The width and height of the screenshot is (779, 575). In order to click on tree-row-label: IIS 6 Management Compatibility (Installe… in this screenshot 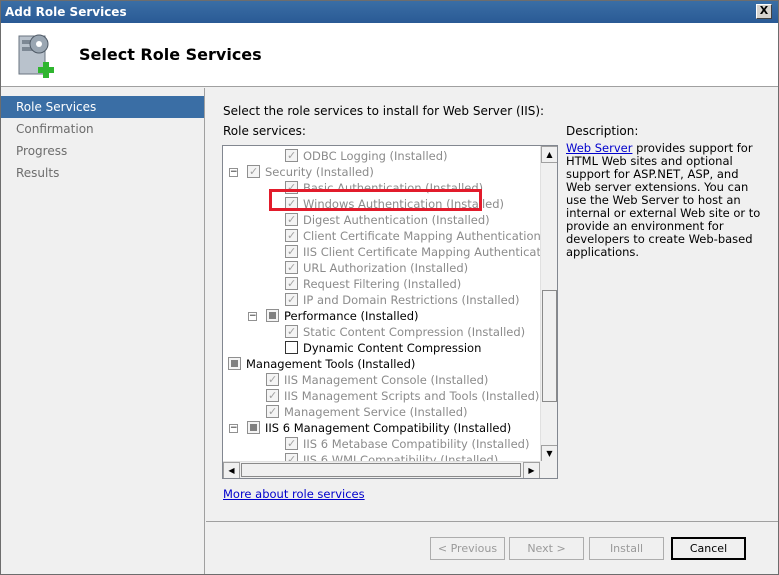, I will do `click(388, 428)`.